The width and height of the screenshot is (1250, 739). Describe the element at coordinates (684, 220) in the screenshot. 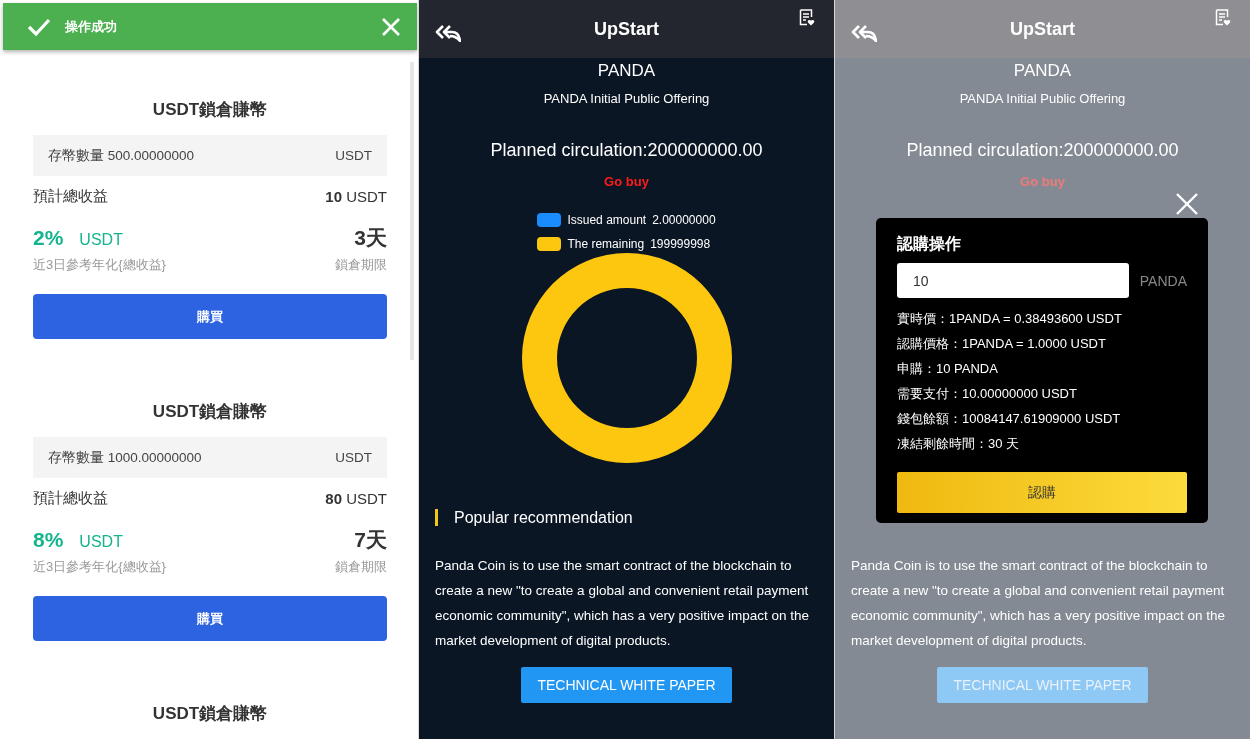

I see `legend-value: 2.00000000` at that location.